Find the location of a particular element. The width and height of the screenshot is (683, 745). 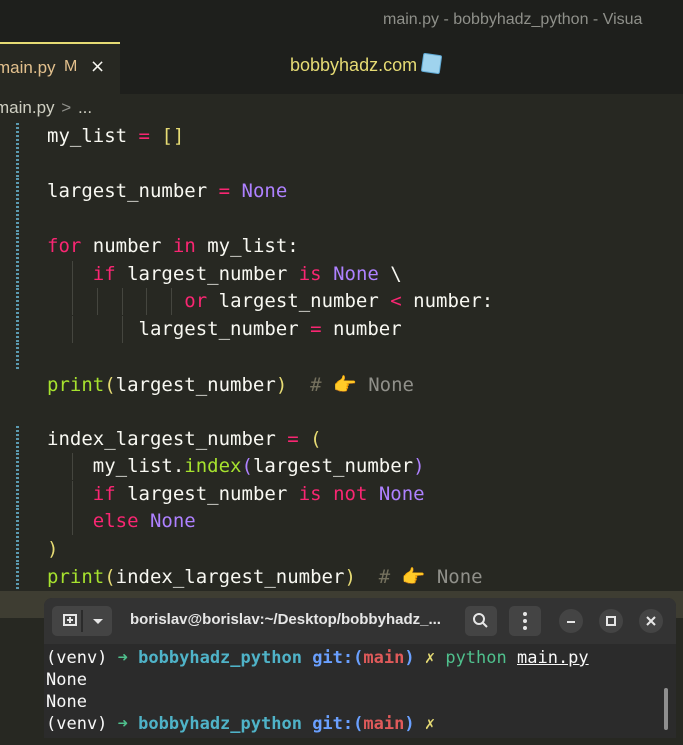

minimize-button is located at coordinates (571, 621).